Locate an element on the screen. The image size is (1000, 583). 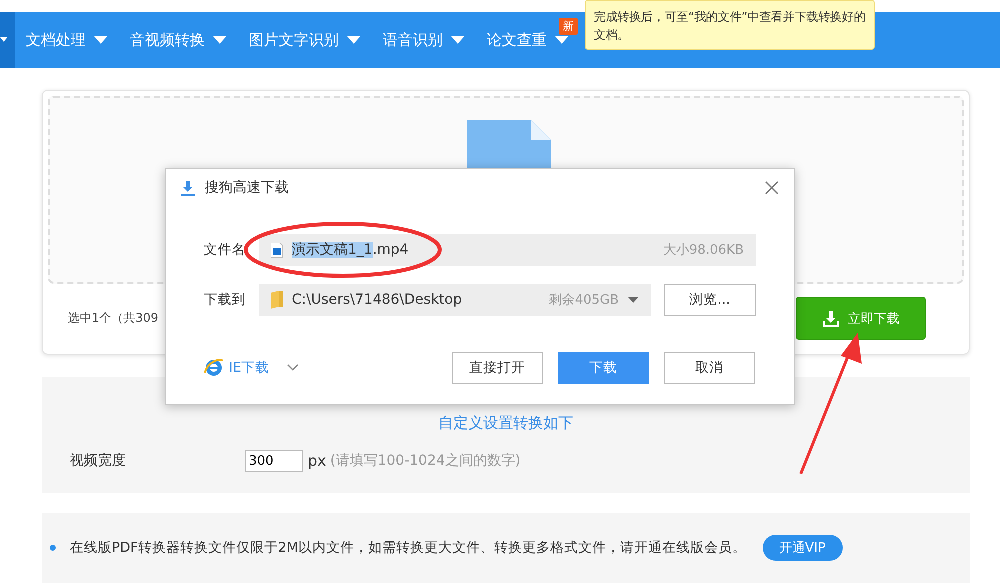
tooltip: 完成转换后，可至“我的文件”中查看并下载转换好的文档。 is located at coordinates (730, 25).